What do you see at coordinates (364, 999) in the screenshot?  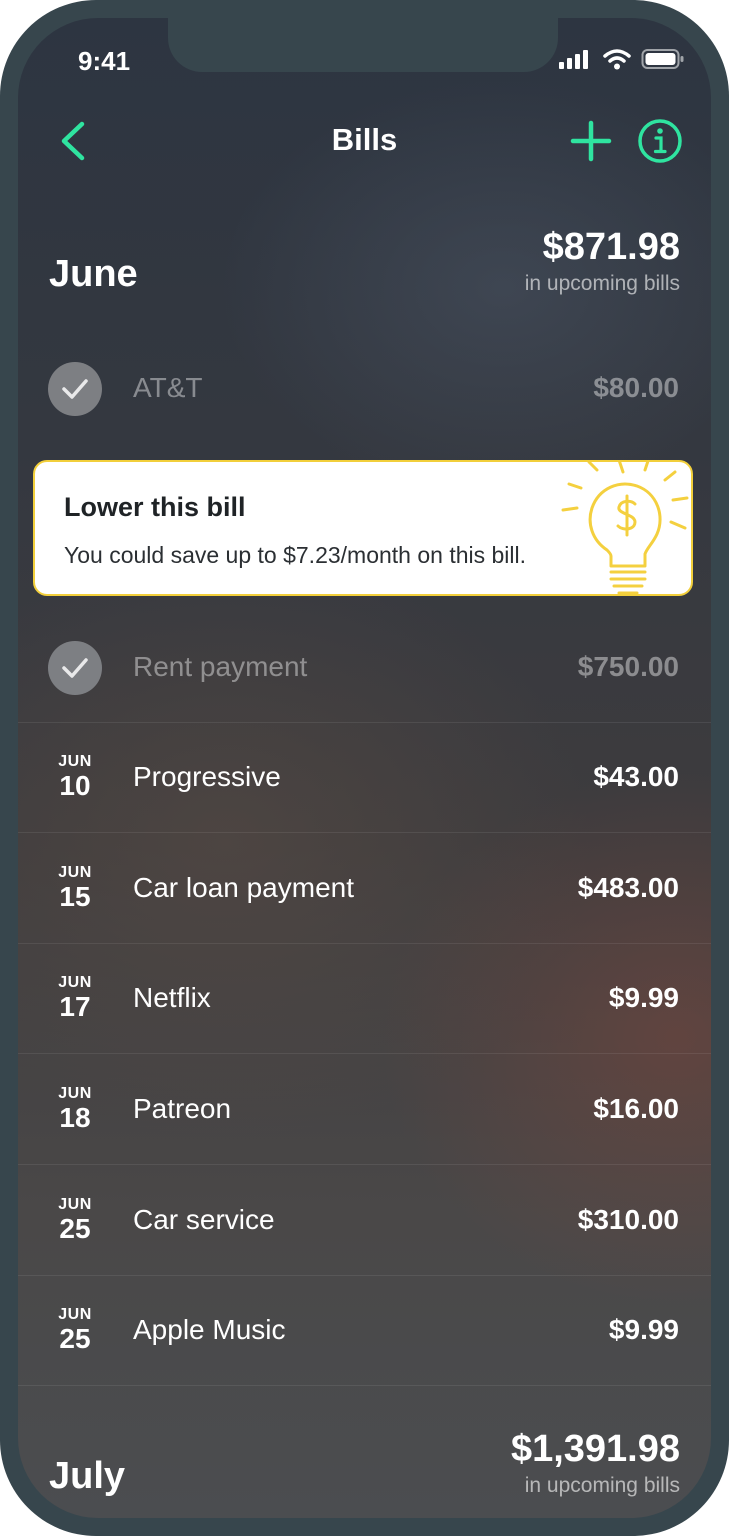 I see `bill-row-netflix: JUN 17 Netflix $9.99` at bounding box center [364, 999].